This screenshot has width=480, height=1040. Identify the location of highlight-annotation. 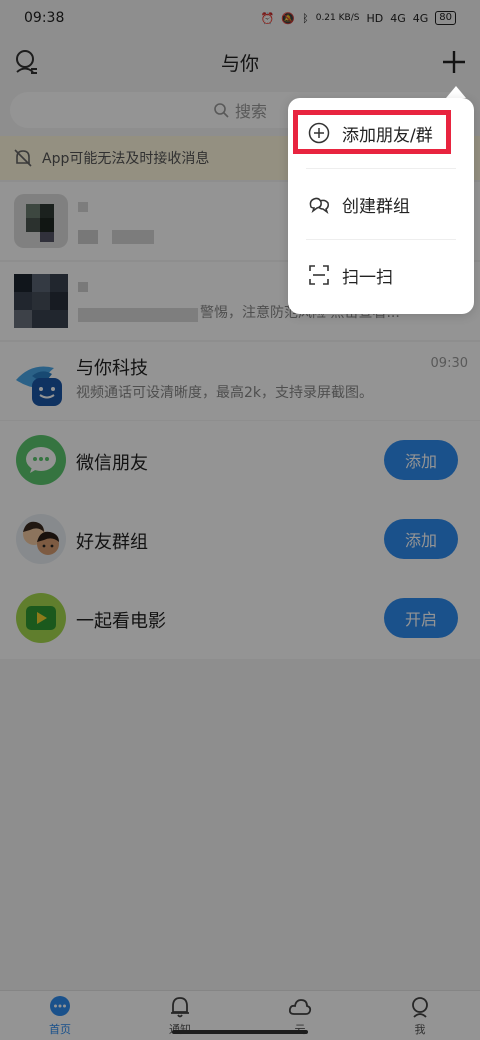
(372, 132).